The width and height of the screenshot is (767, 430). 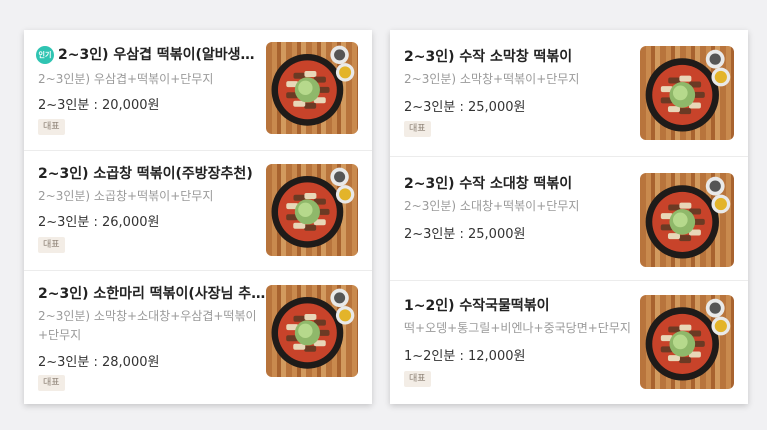 What do you see at coordinates (517, 328) in the screenshot?
I see `menu-item-desc: 떡+오뎅+통그릴+비엔나+중국당면+단무지` at bounding box center [517, 328].